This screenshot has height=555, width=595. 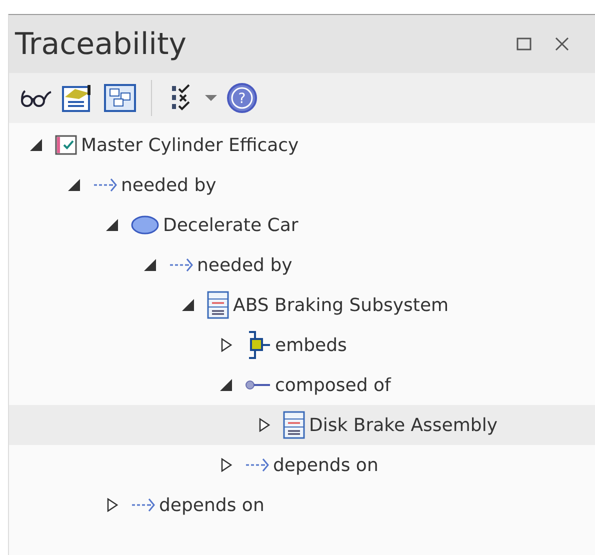 I want to click on maximize-icon, so click(x=524, y=44).